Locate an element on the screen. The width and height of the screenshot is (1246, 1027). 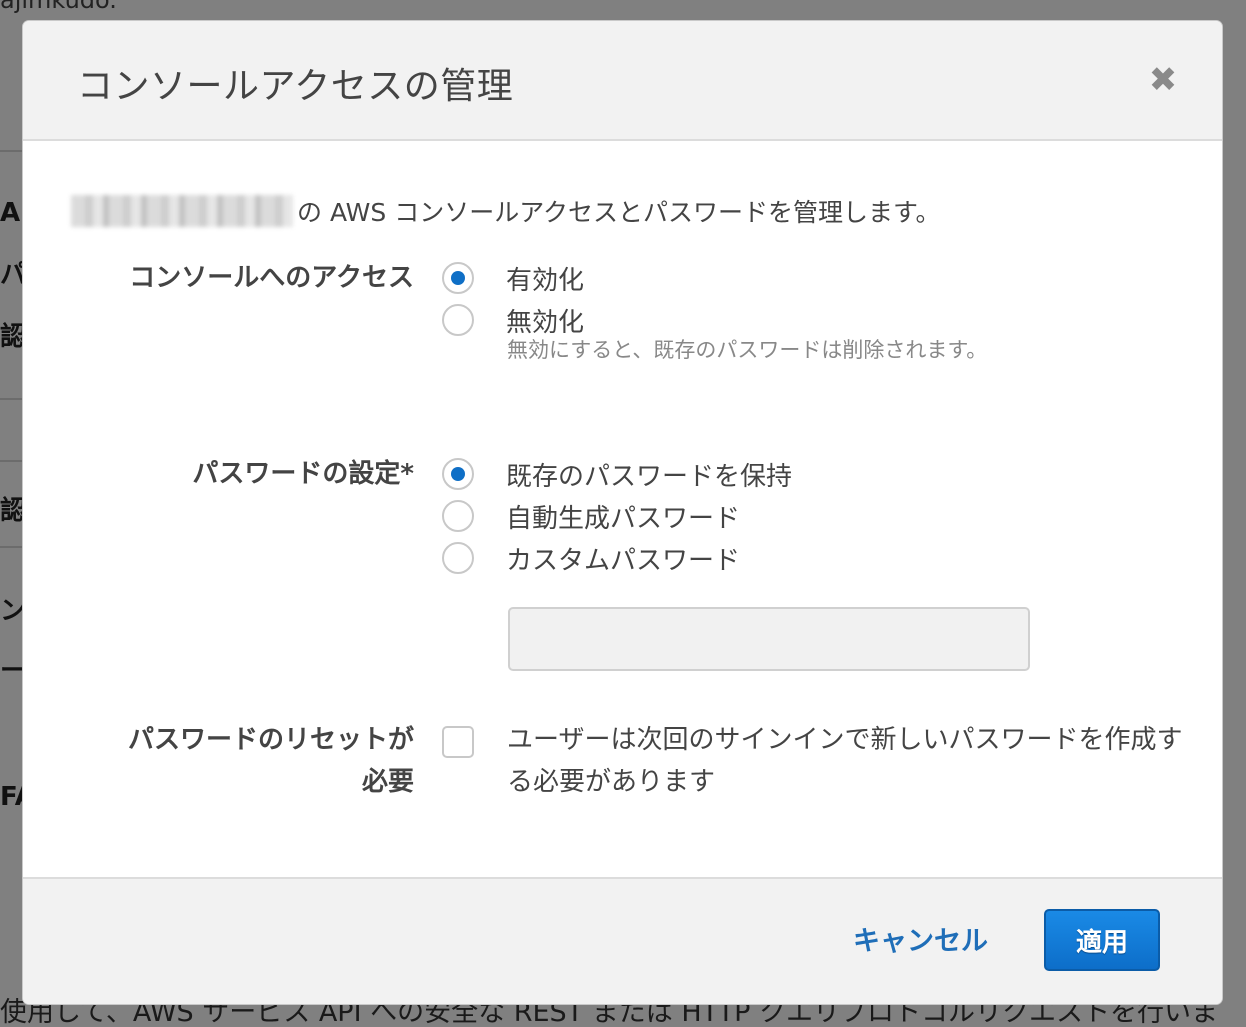
dialog-header: コンソールアクセスの管理 ✖ is located at coordinates (622, 81).